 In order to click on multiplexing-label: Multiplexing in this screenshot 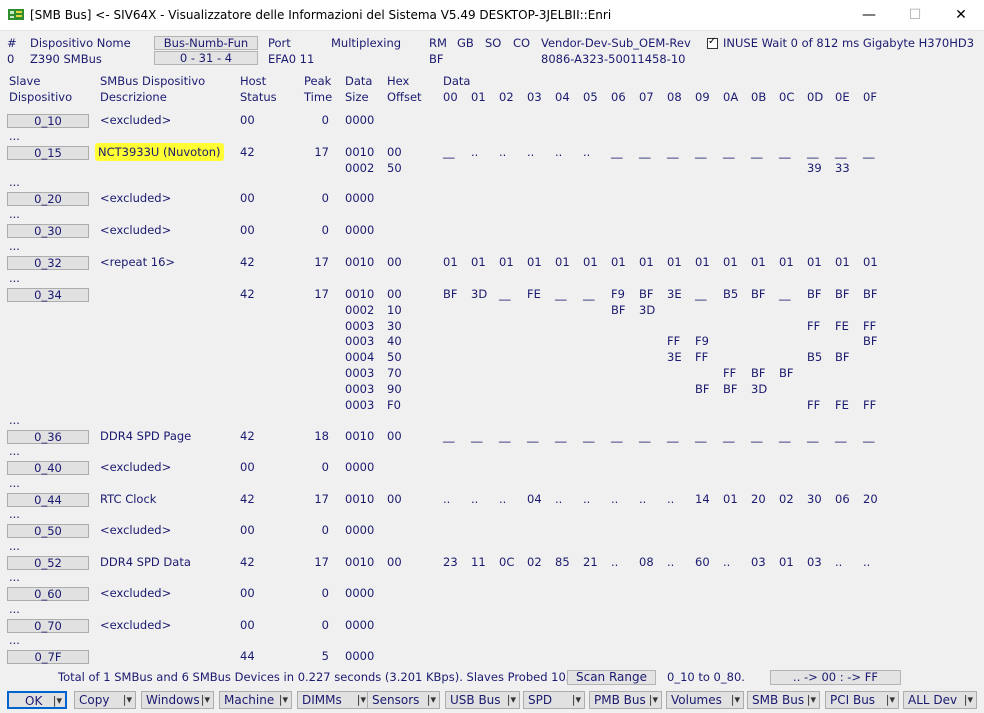, I will do `click(366, 43)`.